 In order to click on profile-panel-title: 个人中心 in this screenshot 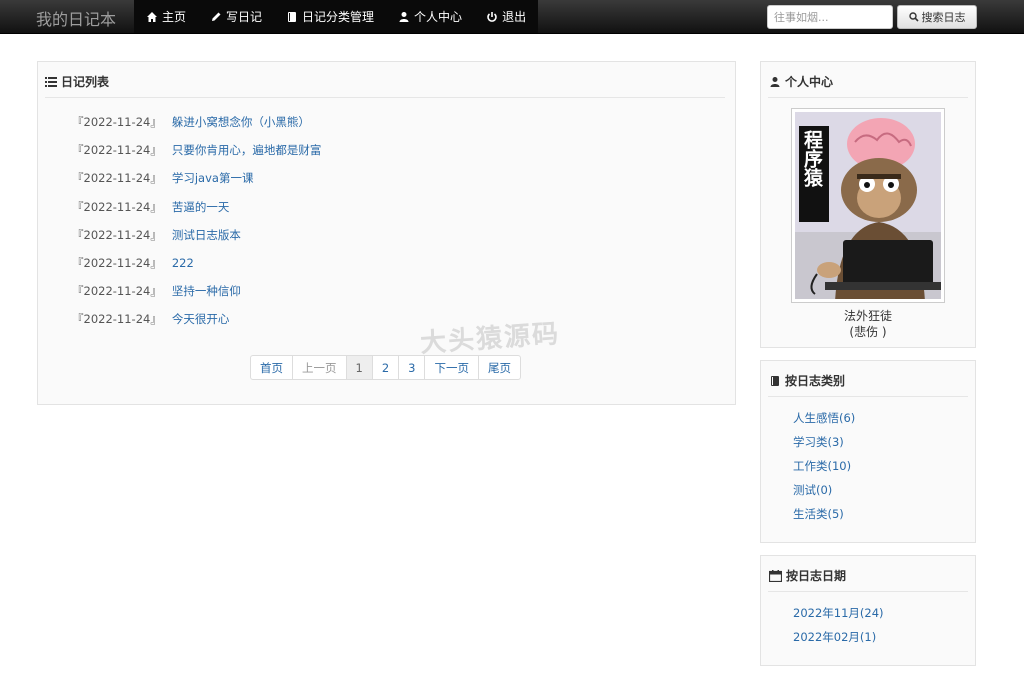, I will do `click(801, 81)`.